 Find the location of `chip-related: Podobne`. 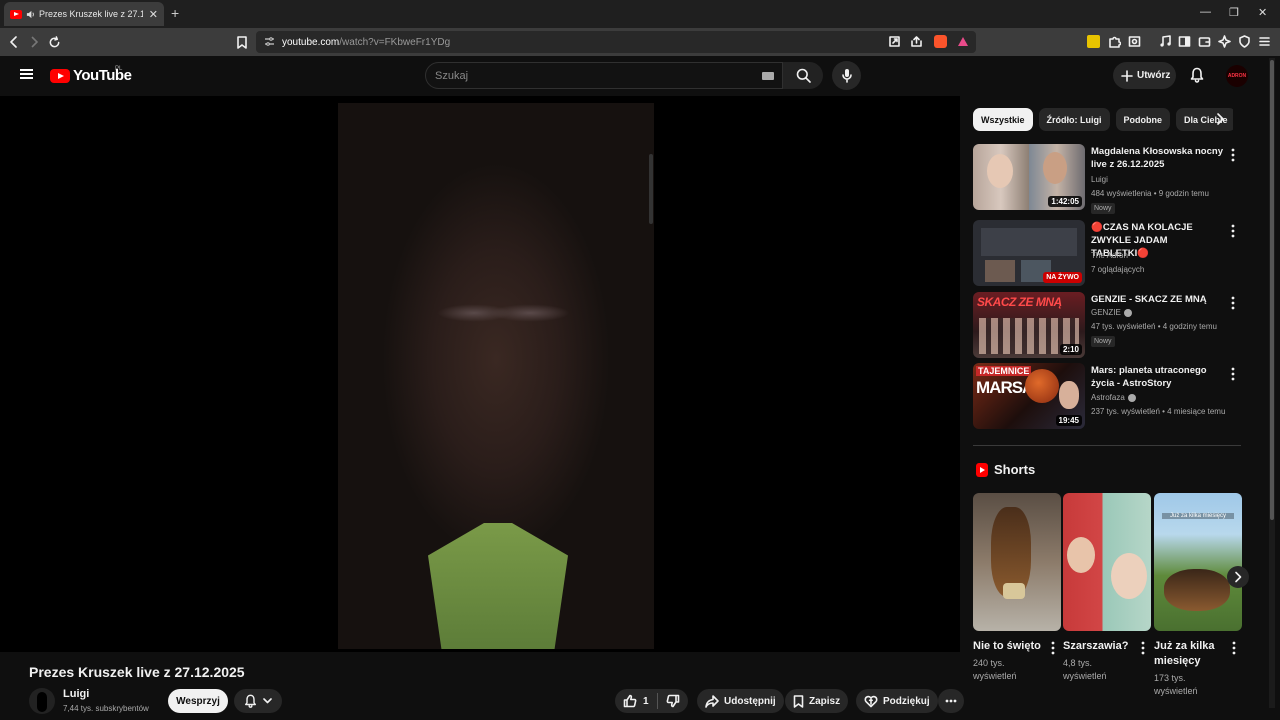

chip-related: Podobne is located at coordinates (1143, 119).